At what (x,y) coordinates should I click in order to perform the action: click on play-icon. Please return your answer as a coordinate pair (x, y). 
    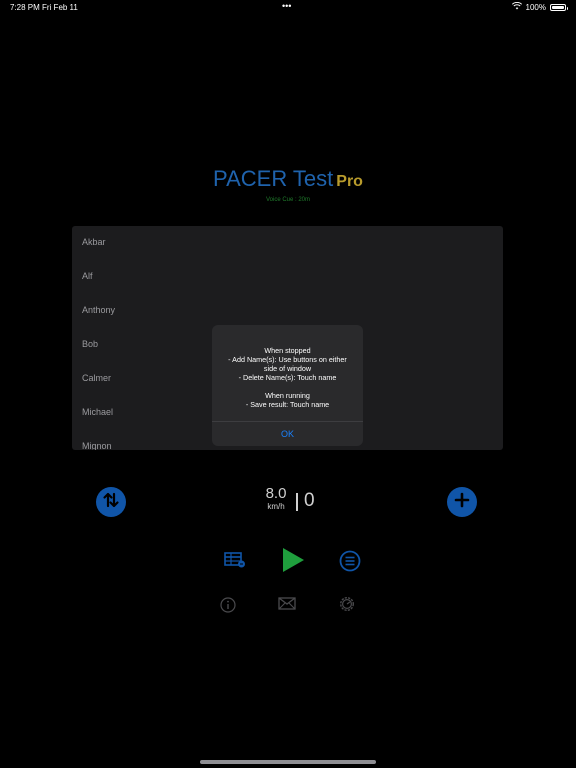
    Looking at the image, I should click on (293, 562).